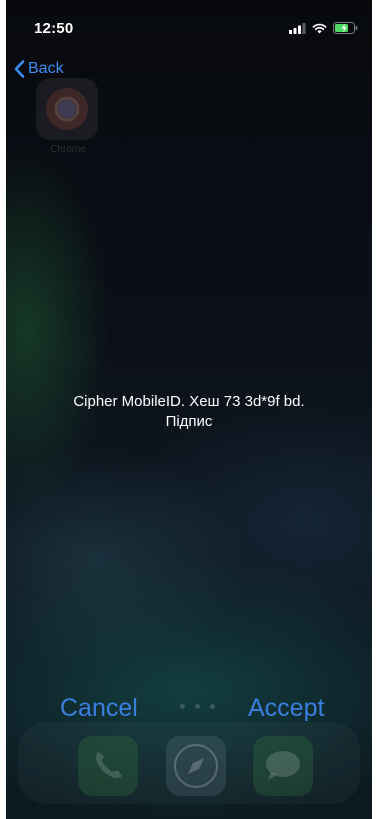 The image size is (377, 819). What do you see at coordinates (286, 708) in the screenshot?
I see `accept-button: Accept` at bounding box center [286, 708].